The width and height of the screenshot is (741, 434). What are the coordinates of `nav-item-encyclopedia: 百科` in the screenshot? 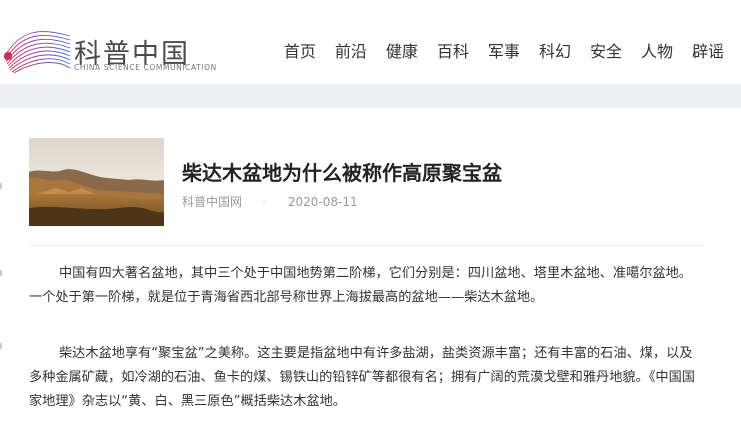 It's located at (453, 50).